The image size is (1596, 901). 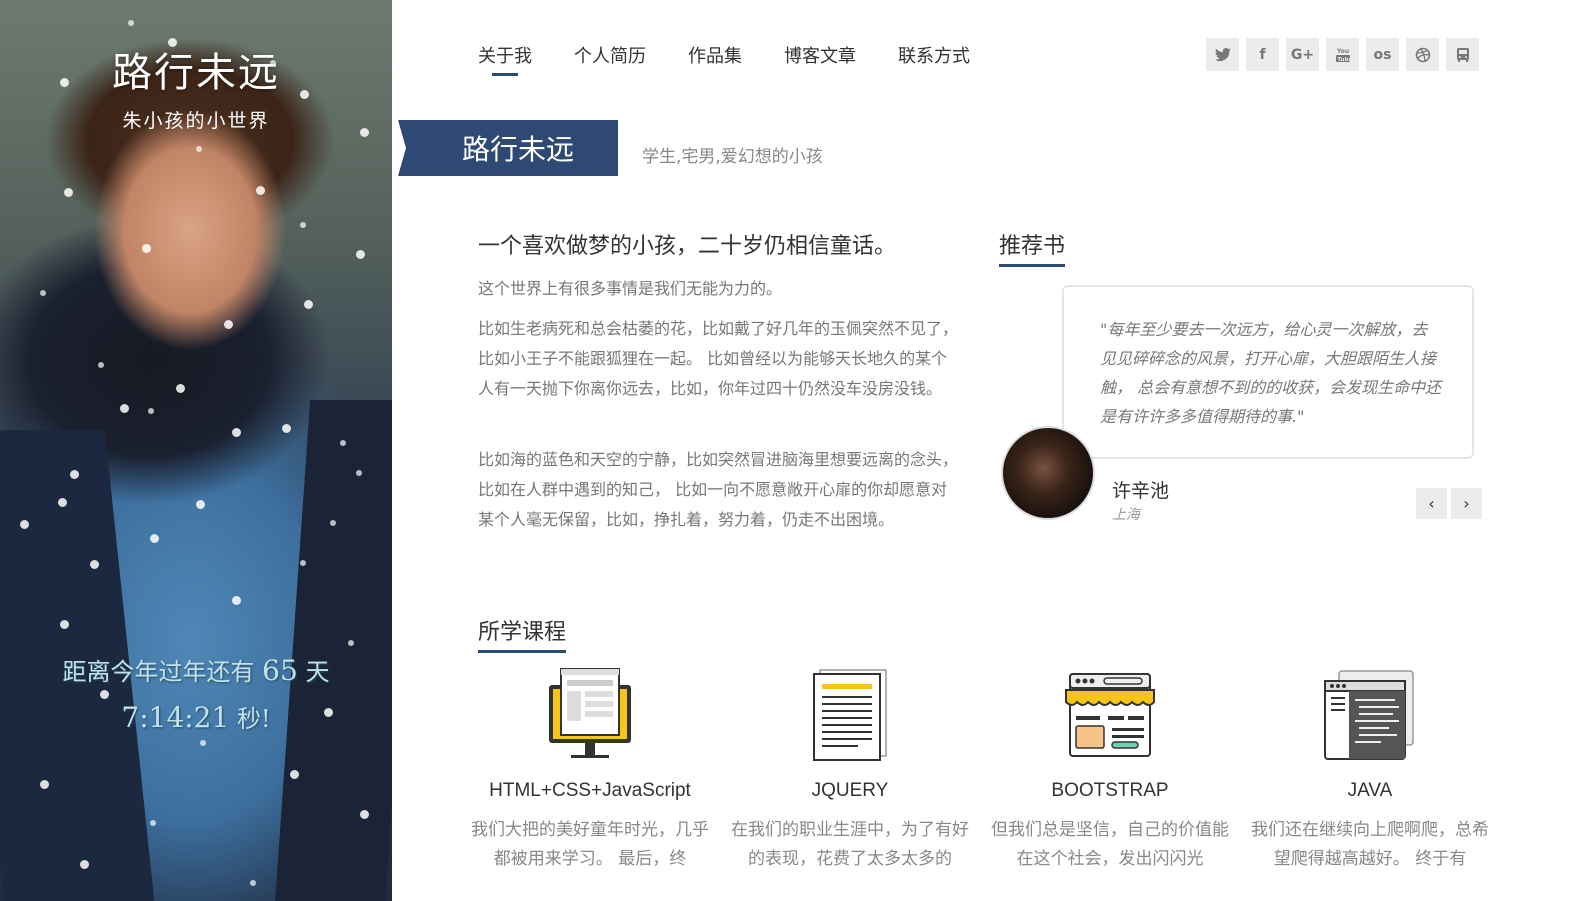 I want to click on course-card-jquery: JQUERY 在我们的职业生涯中，为了有好的表现，花费了太多太多的, so click(x=850, y=767).